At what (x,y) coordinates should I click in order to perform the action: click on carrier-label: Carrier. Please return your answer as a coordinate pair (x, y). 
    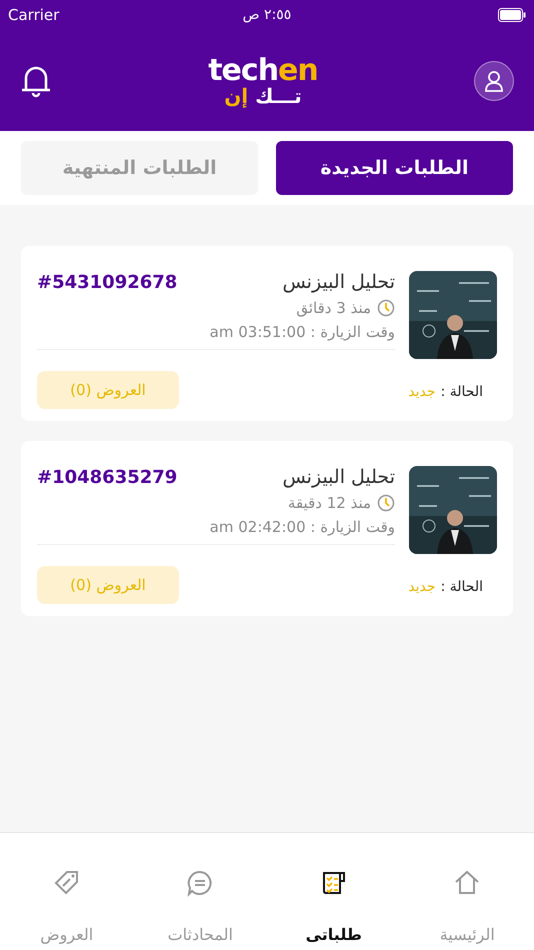
    Looking at the image, I should click on (34, 15).